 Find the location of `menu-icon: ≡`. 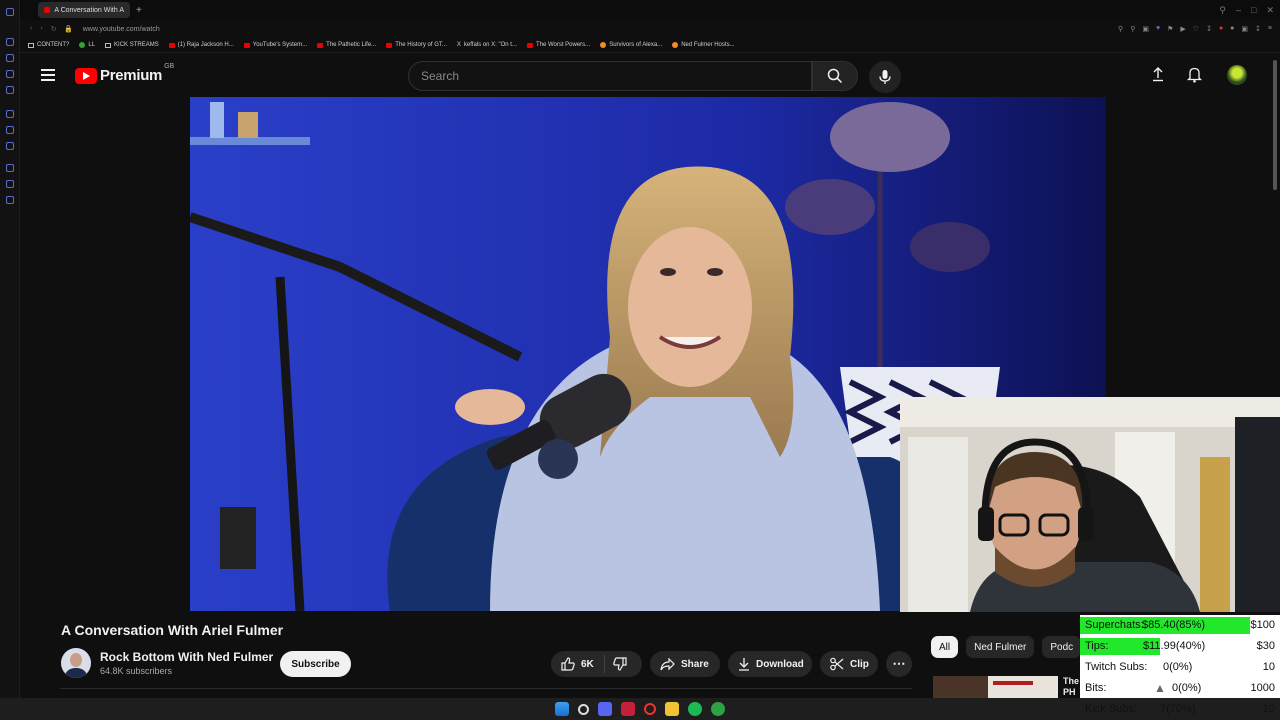

menu-icon: ≡ is located at coordinates (1270, 29).